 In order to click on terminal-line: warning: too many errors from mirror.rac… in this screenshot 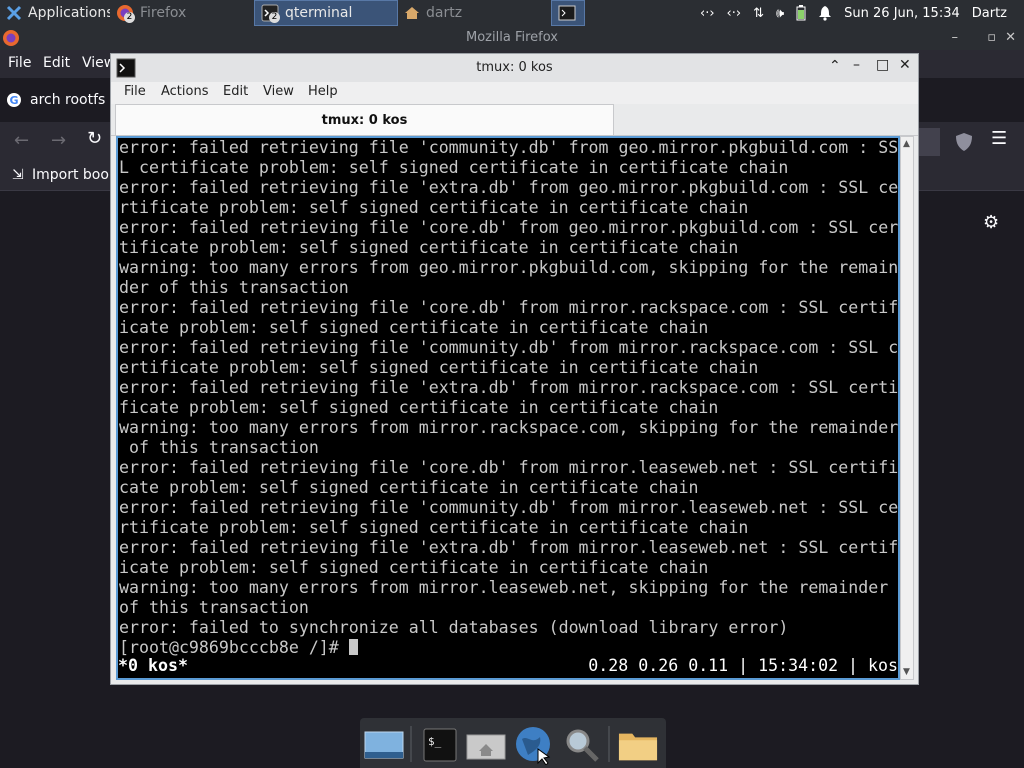, I will do `click(509, 427)`.